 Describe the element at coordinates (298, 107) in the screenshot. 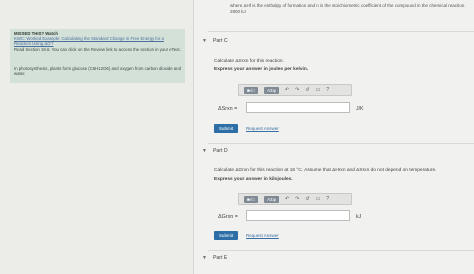

I see `part-c-answer-input` at that location.